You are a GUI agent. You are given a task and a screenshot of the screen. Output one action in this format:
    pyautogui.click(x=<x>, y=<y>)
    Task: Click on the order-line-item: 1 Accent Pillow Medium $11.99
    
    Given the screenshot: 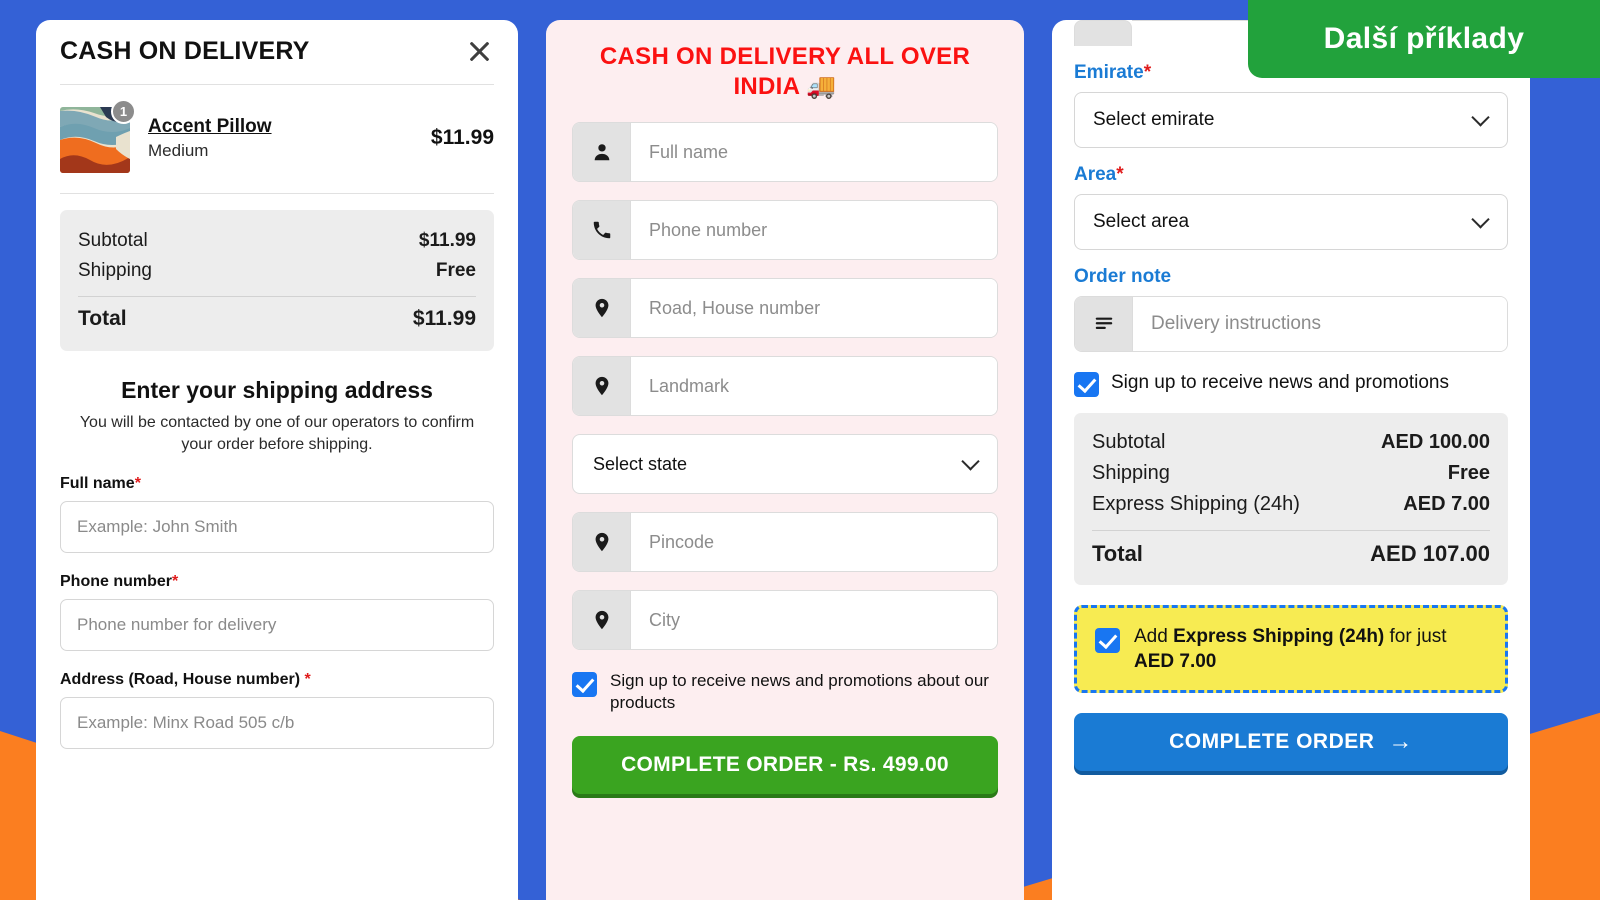 What is the action you would take?
    pyautogui.click(x=277, y=139)
    